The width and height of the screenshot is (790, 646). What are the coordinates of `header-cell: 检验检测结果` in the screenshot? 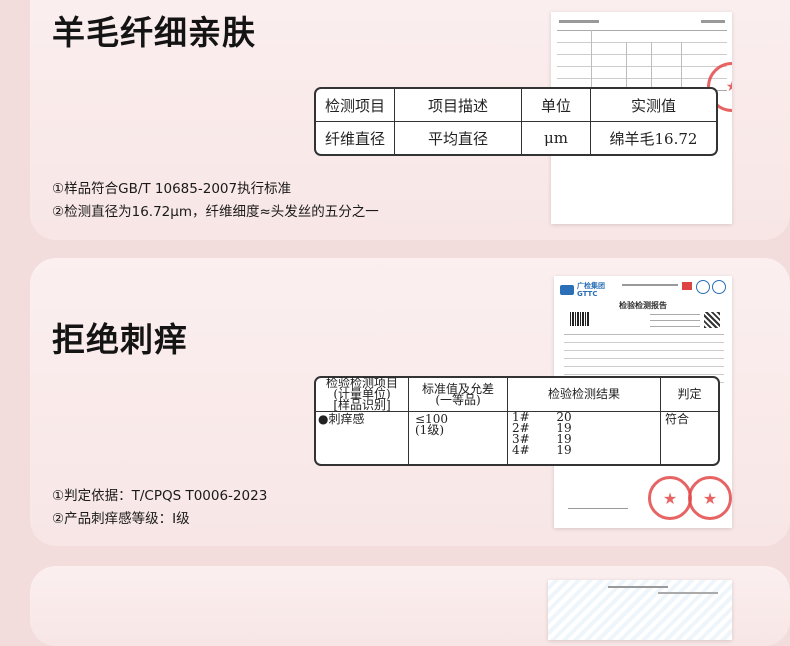 It's located at (584, 395).